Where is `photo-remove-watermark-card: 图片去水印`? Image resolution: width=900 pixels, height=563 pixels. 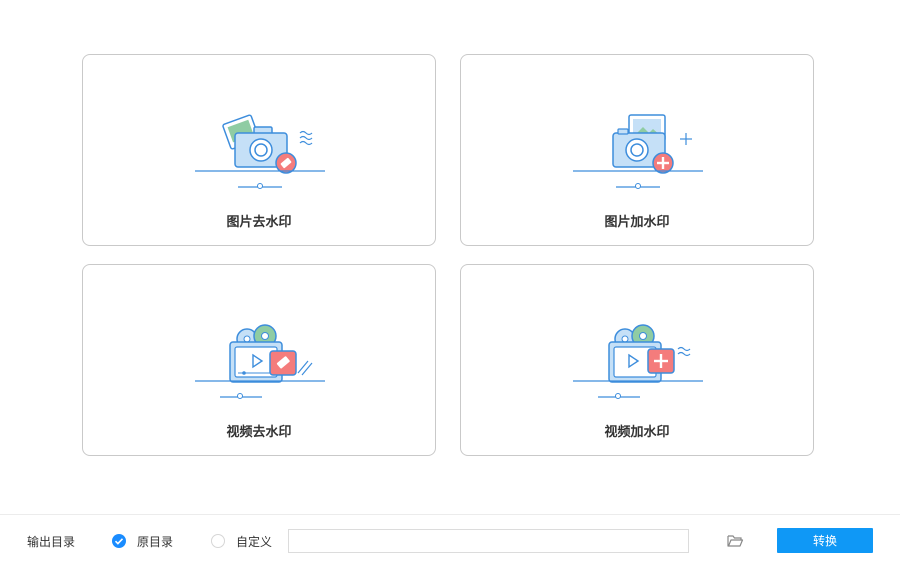
photo-remove-watermark-card: 图片去水印 is located at coordinates (259, 150).